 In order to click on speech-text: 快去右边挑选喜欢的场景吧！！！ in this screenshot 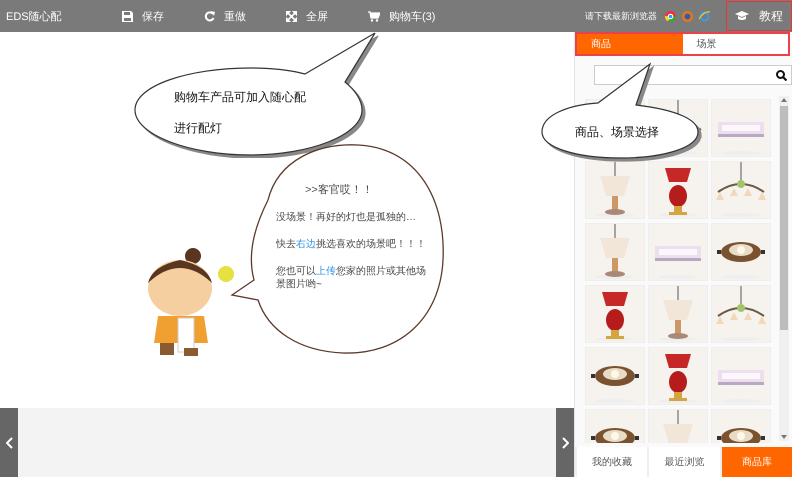, I will do `click(351, 244)`.